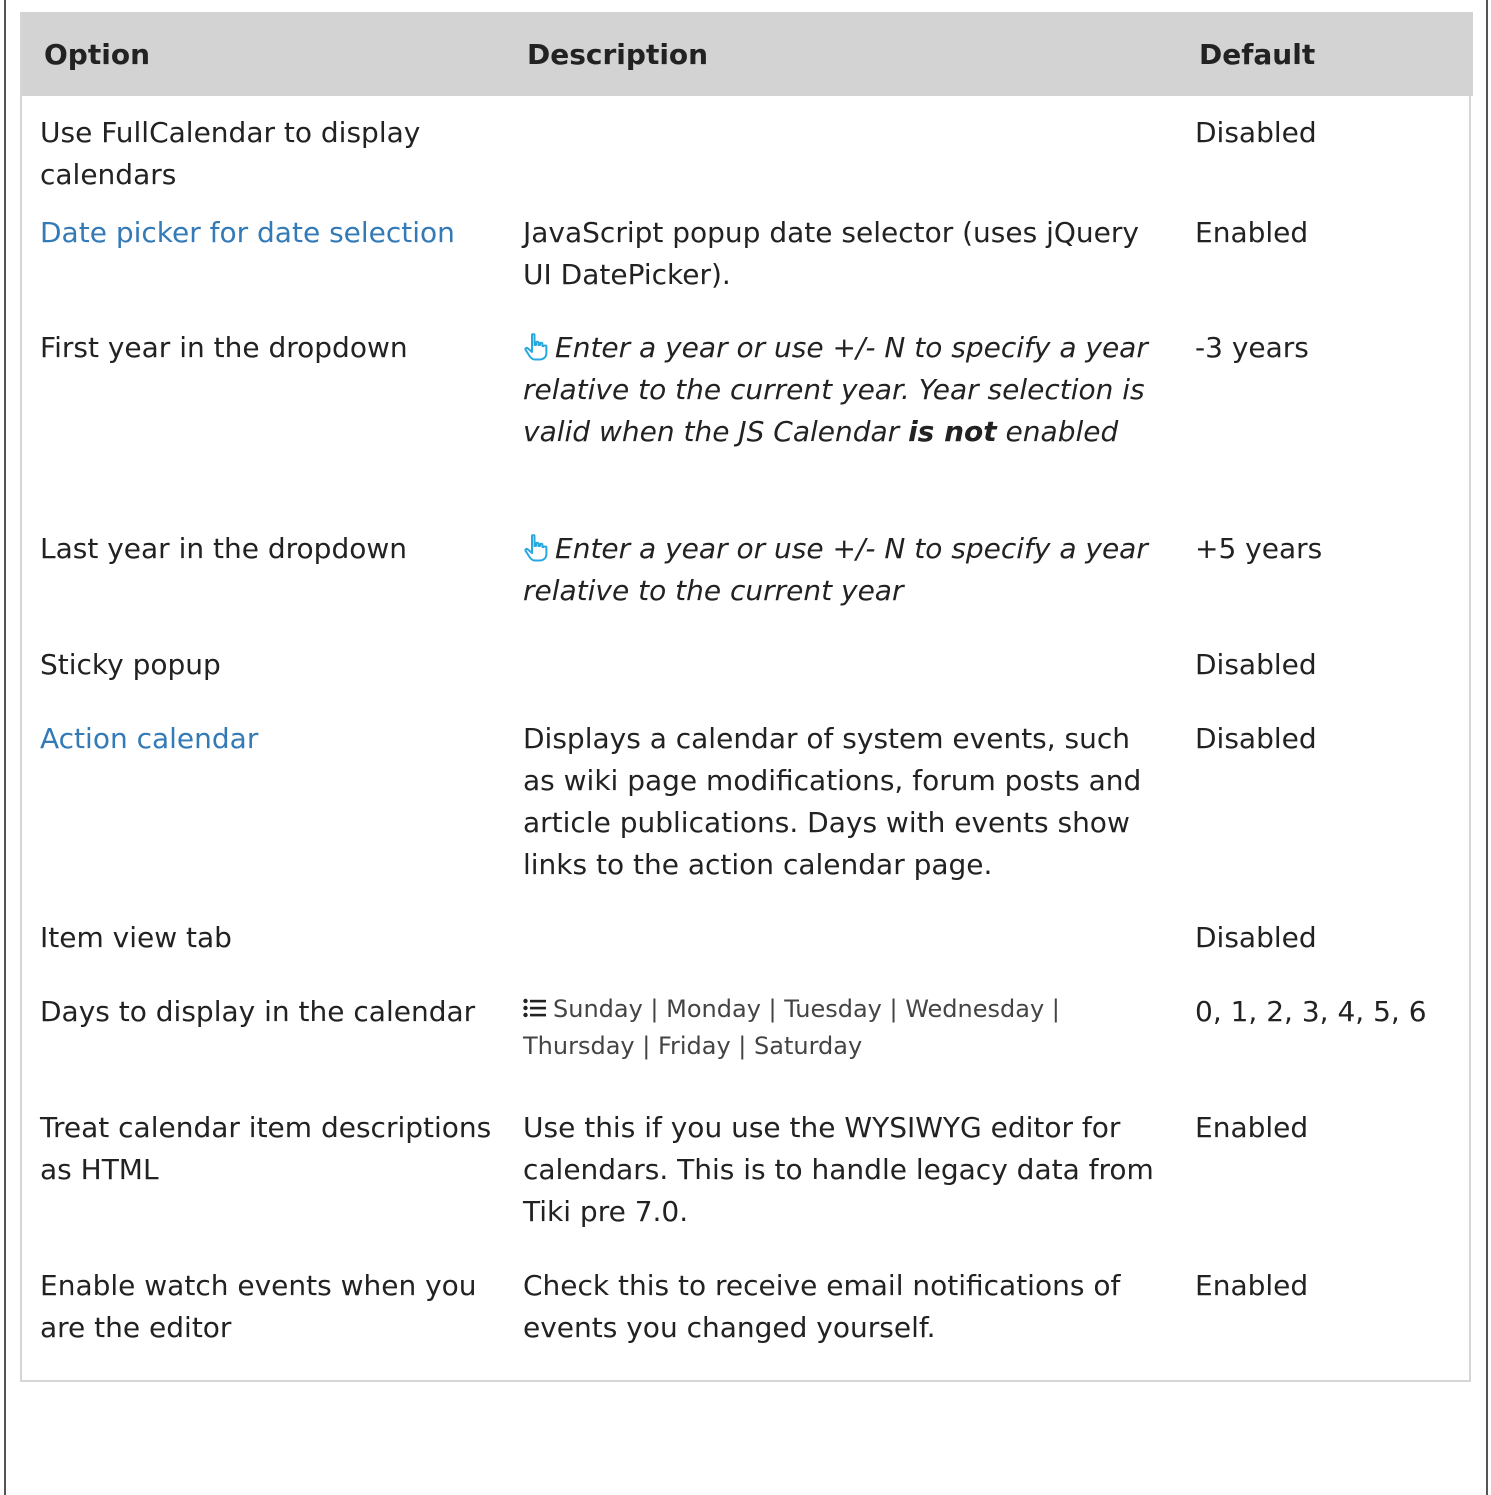  What do you see at coordinates (1259, 548) in the screenshot?
I see `default-cell: +5 years` at bounding box center [1259, 548].